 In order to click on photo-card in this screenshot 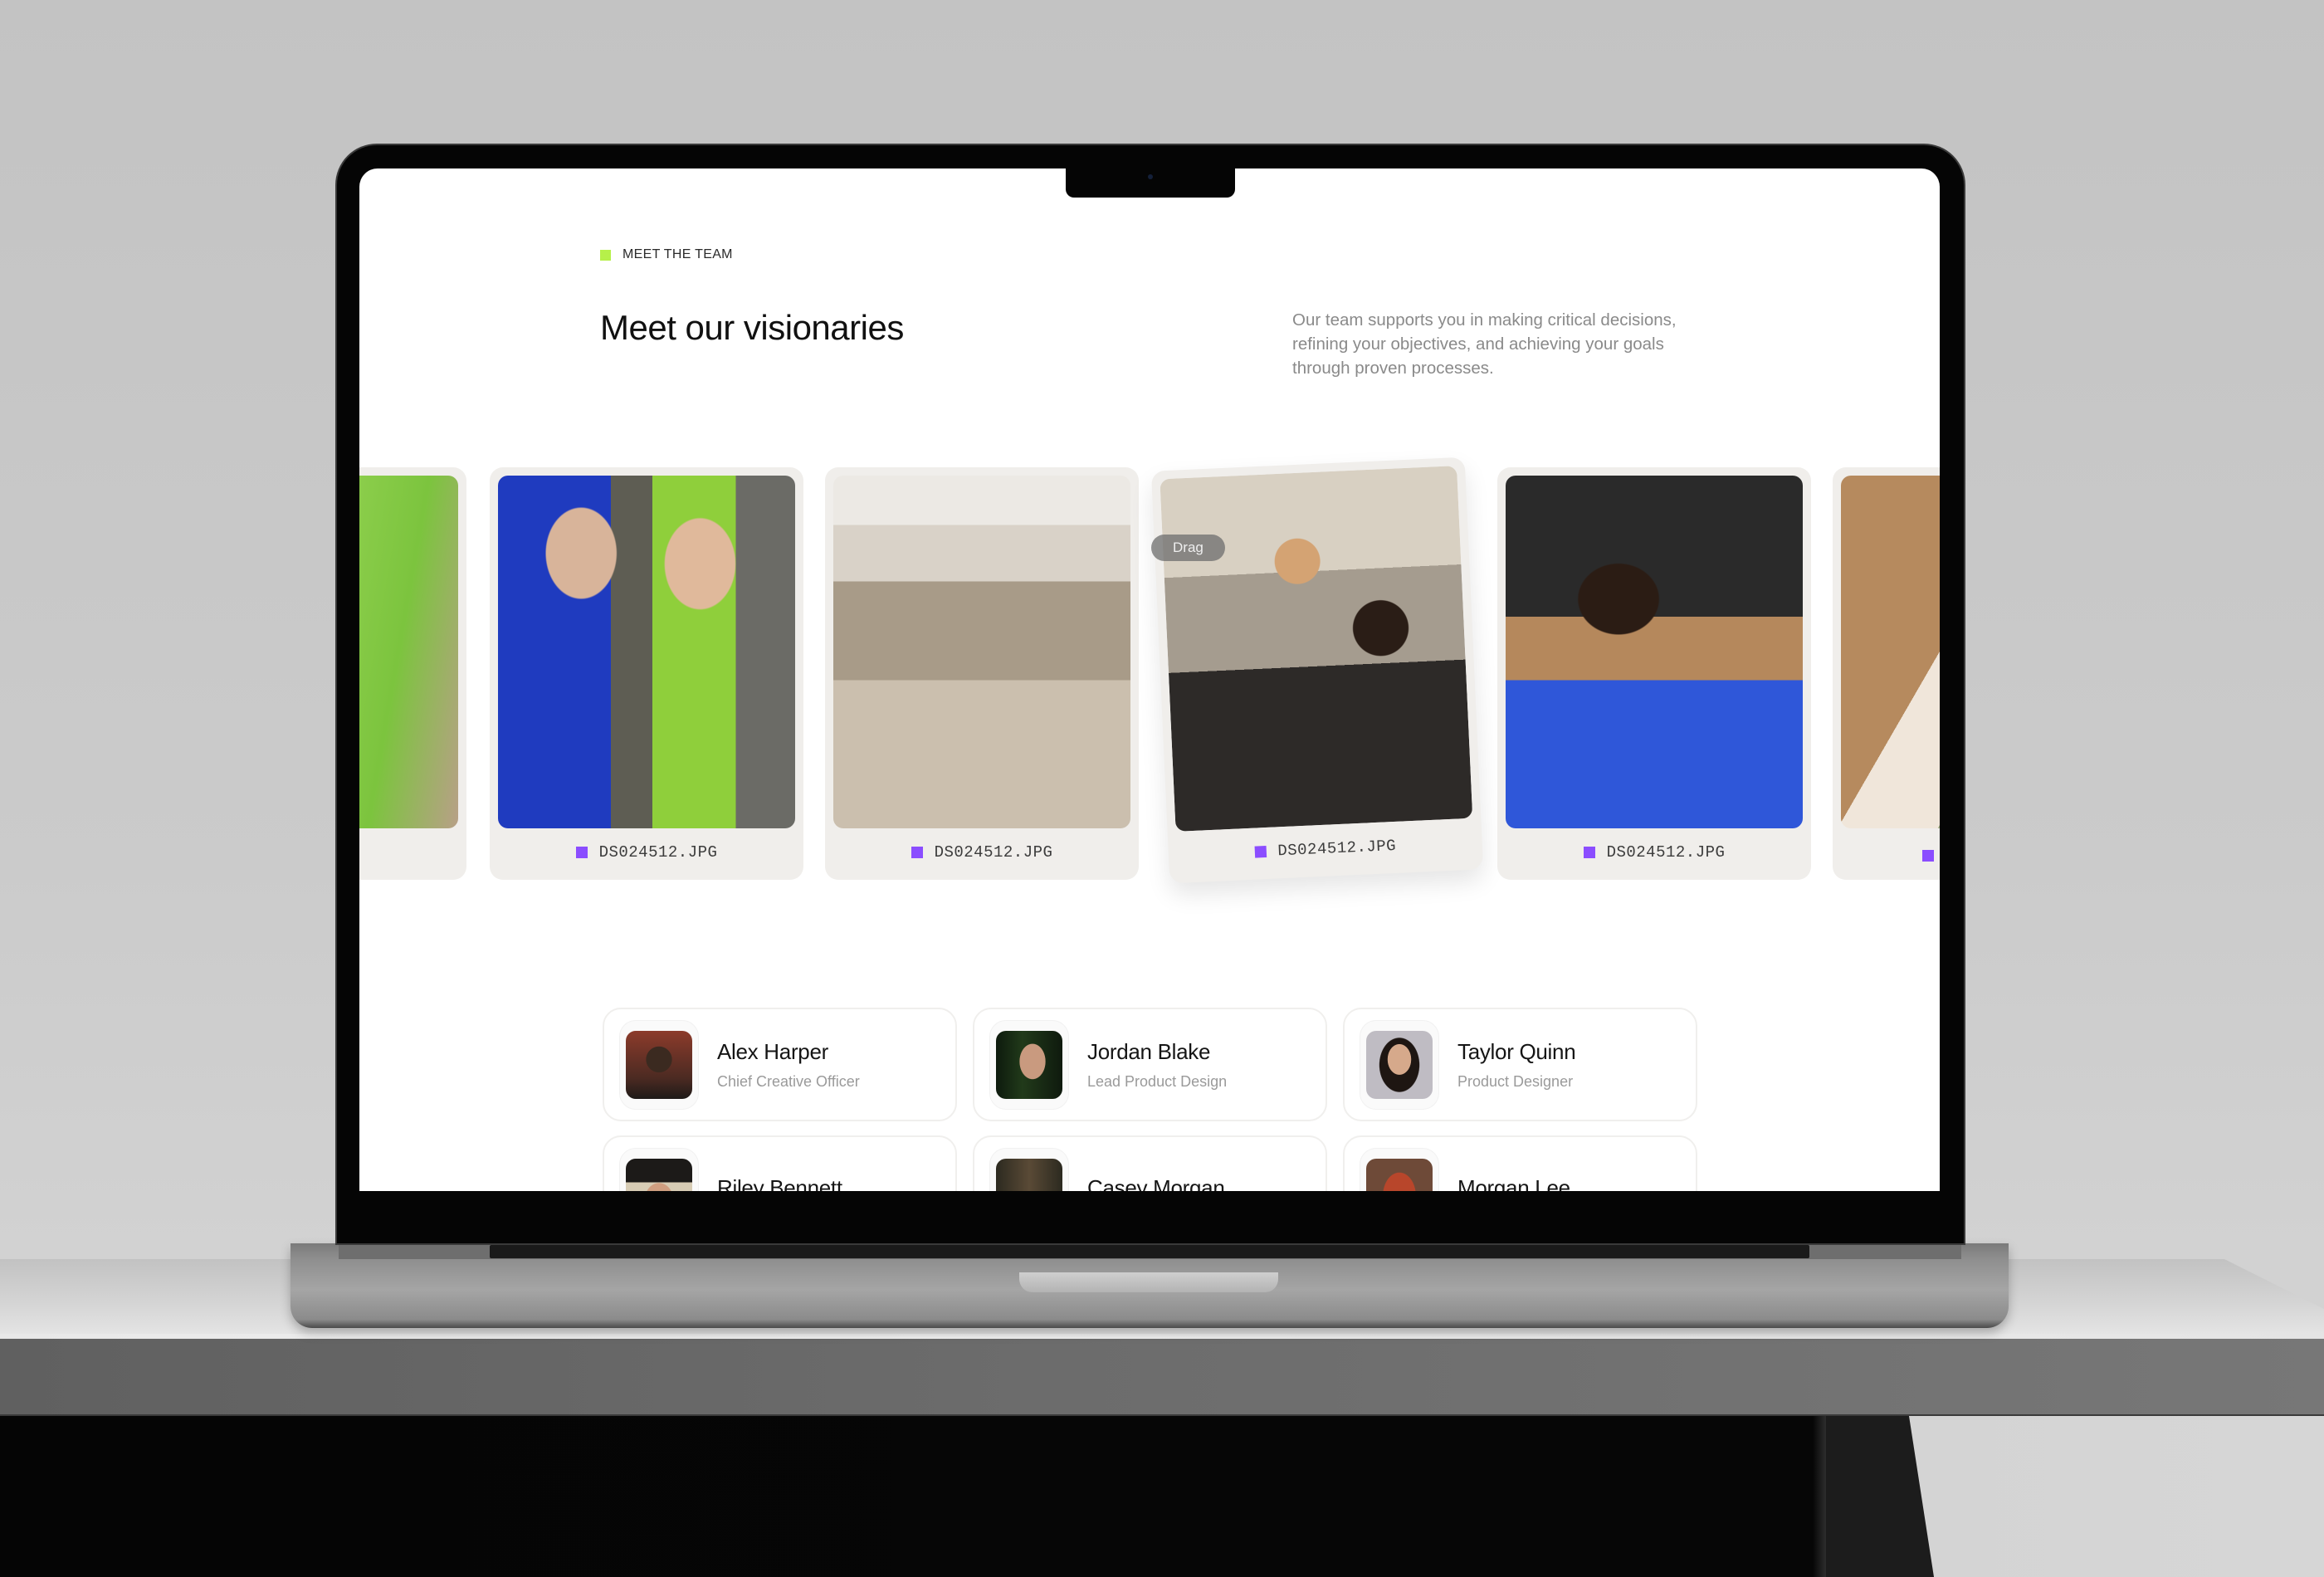, I will do `click(1887, 673)`.